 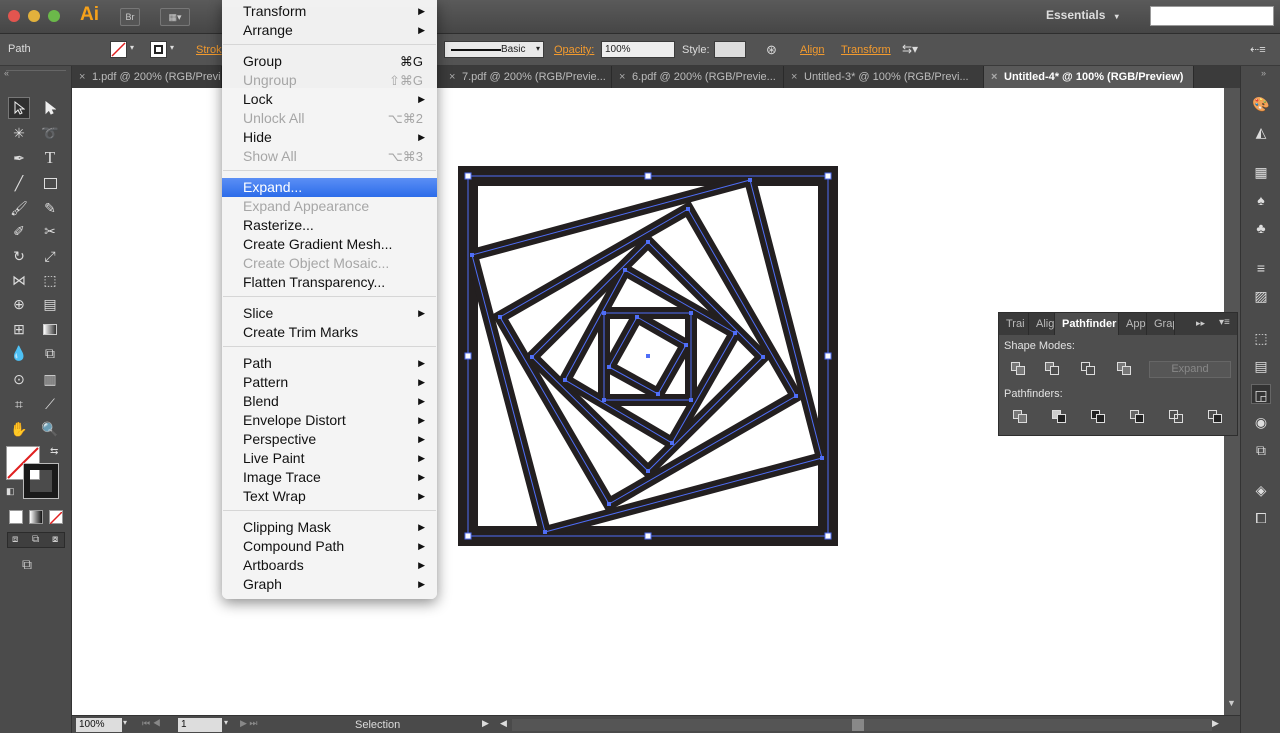 I want to click on symbols-panel-icon: ♣, so click(x=1261, y=228).